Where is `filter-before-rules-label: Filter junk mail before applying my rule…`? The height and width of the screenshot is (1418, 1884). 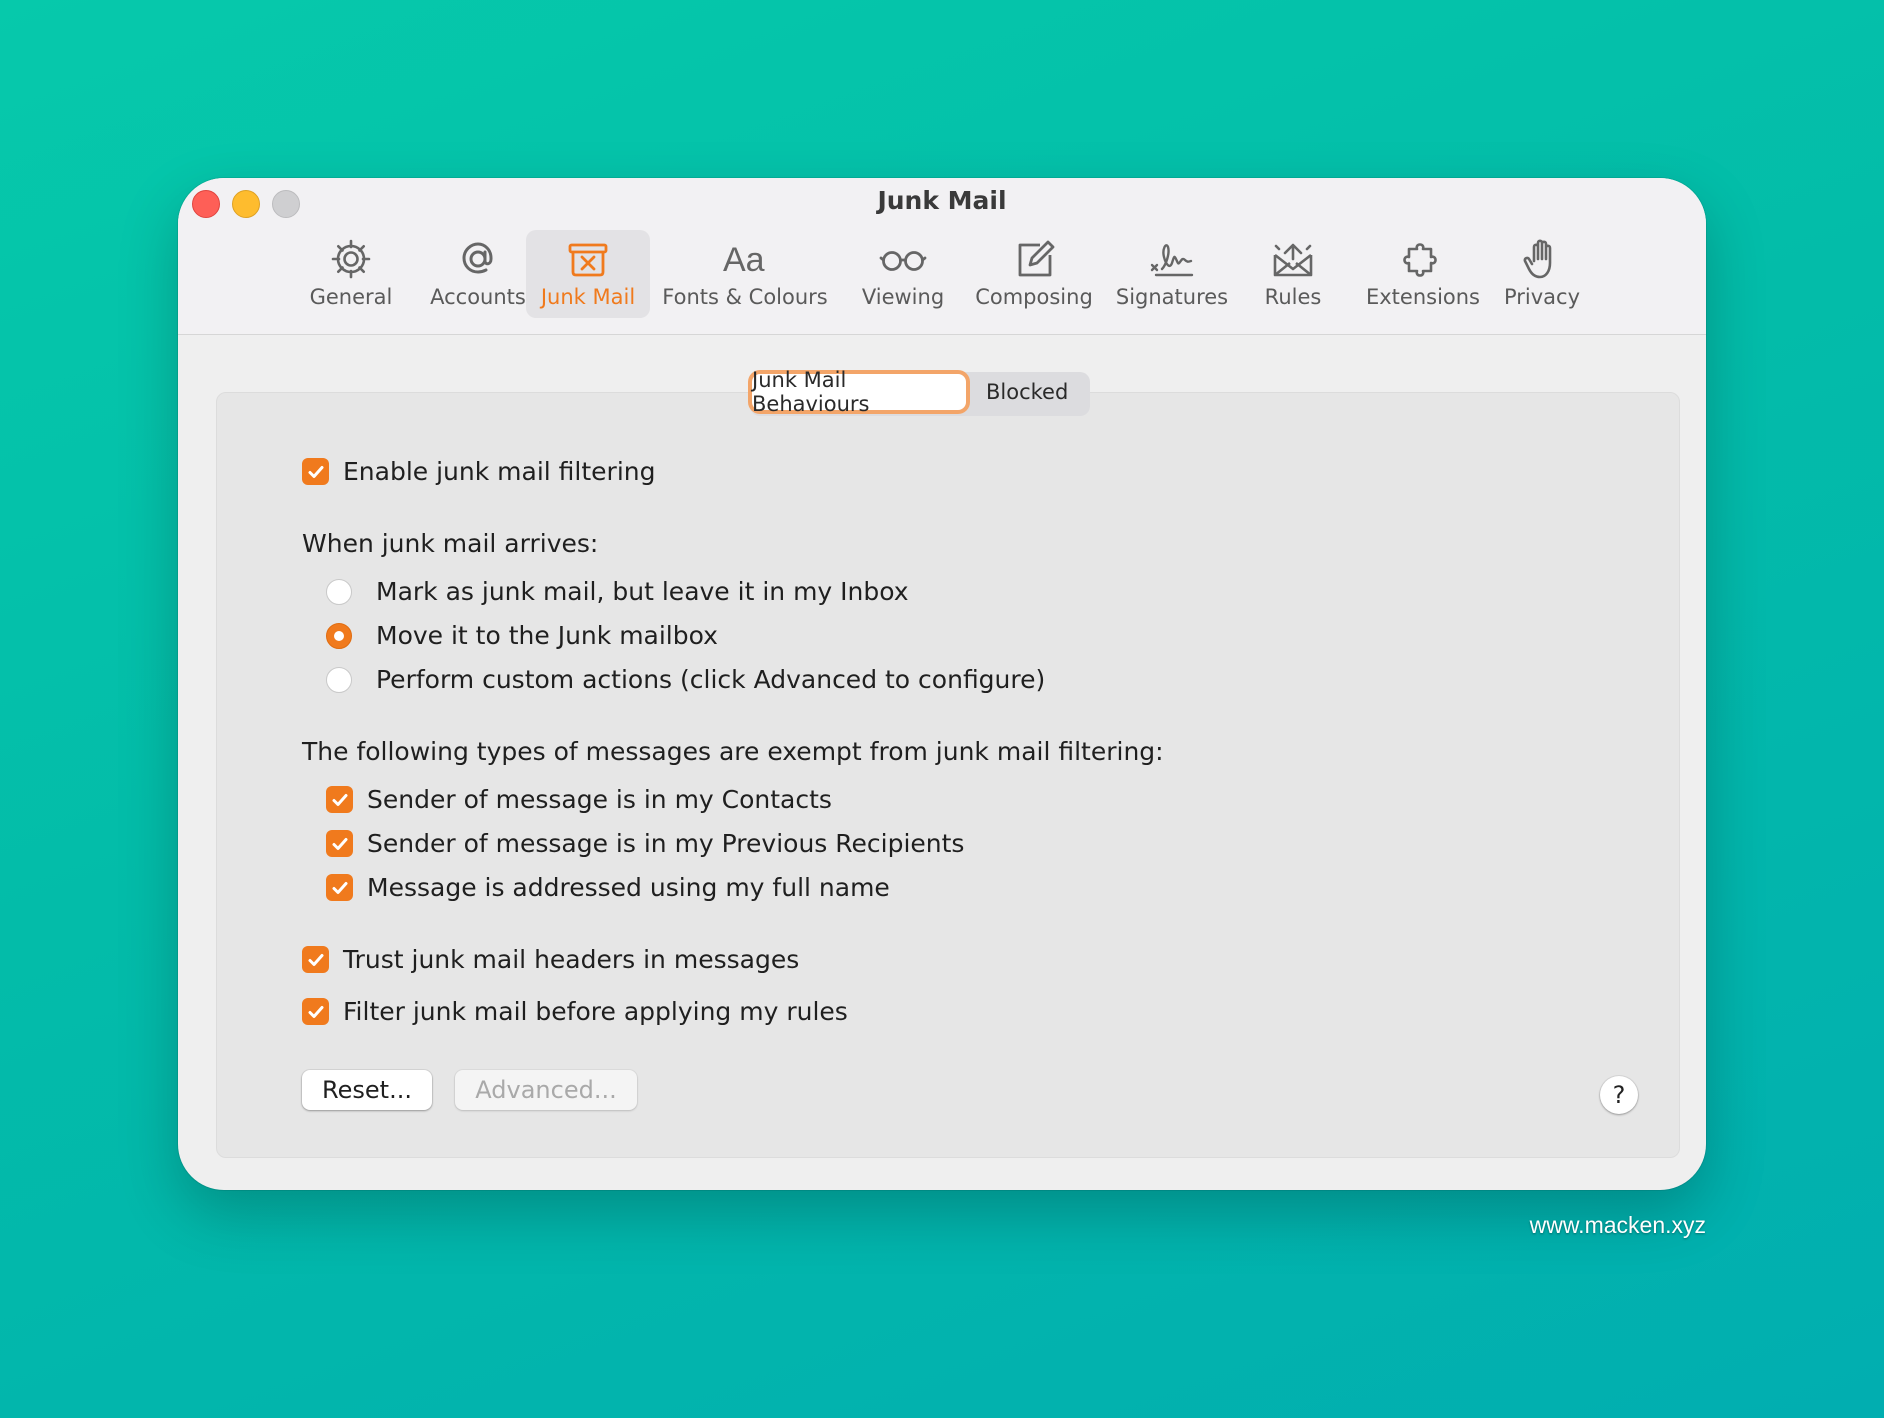
filter-before-rules-label: Filter junk mail before applying my rule… is located at coordinates (595, 1011).